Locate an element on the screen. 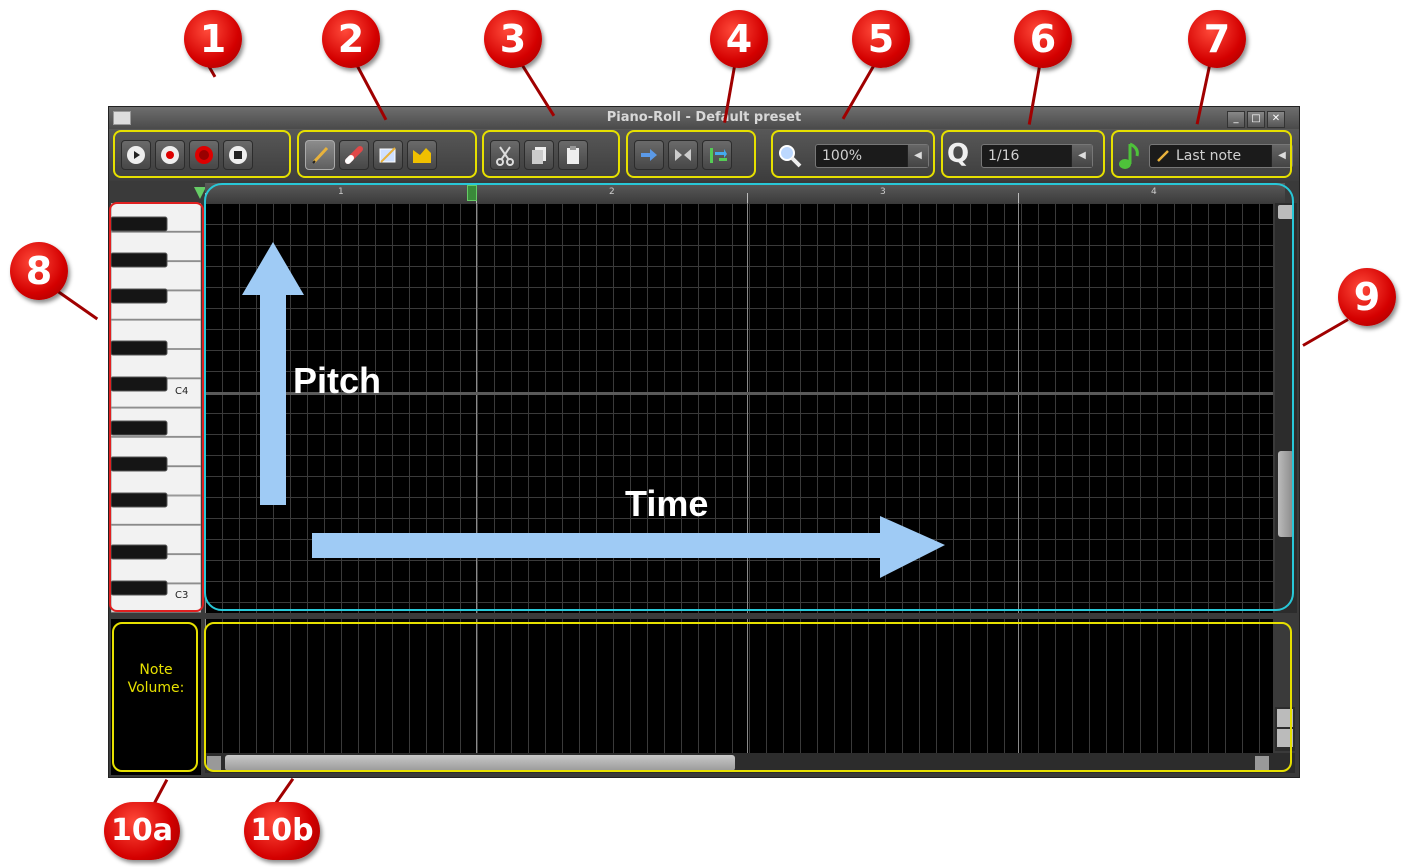 This screenshot has width=1411, height=867. highlight-zoom is located at coordinates (853, 154).